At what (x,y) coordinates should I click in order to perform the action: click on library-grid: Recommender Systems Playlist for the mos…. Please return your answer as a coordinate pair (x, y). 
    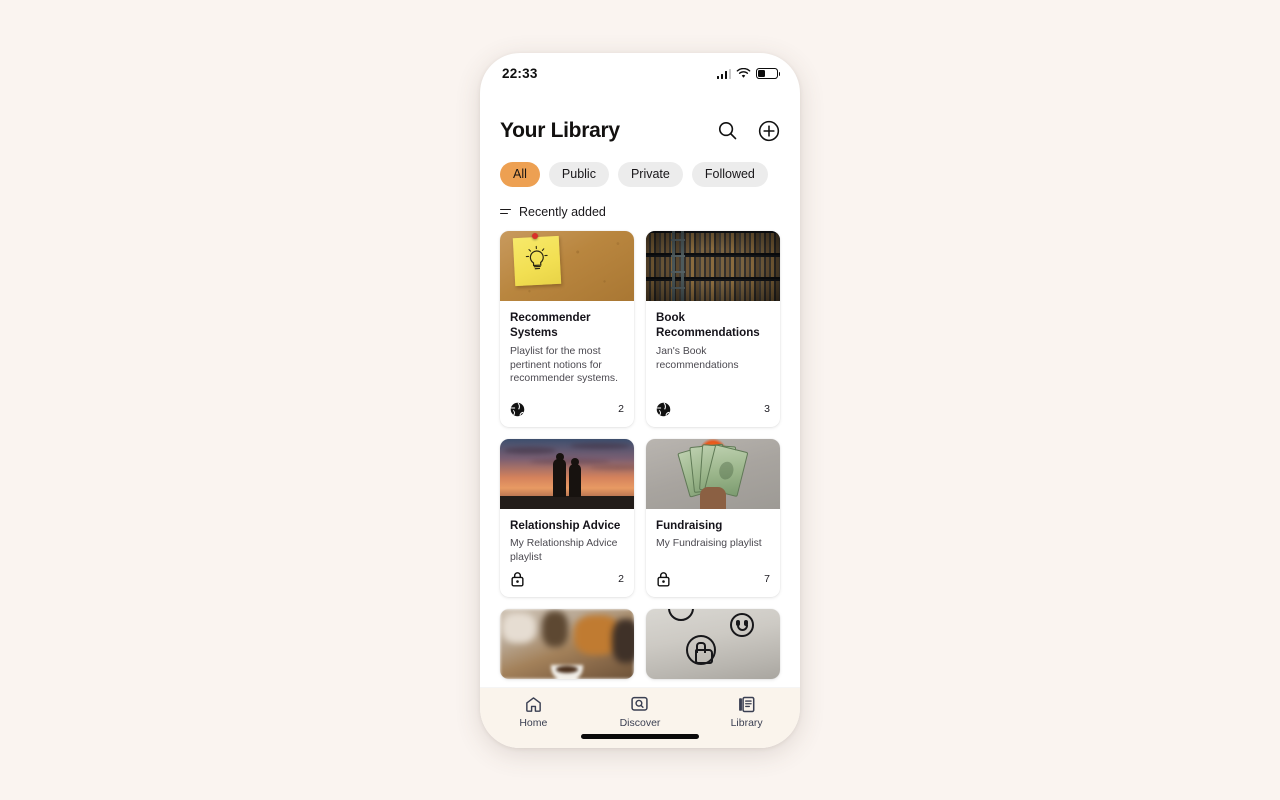
    Looking at the image, I should click on (640, 454).